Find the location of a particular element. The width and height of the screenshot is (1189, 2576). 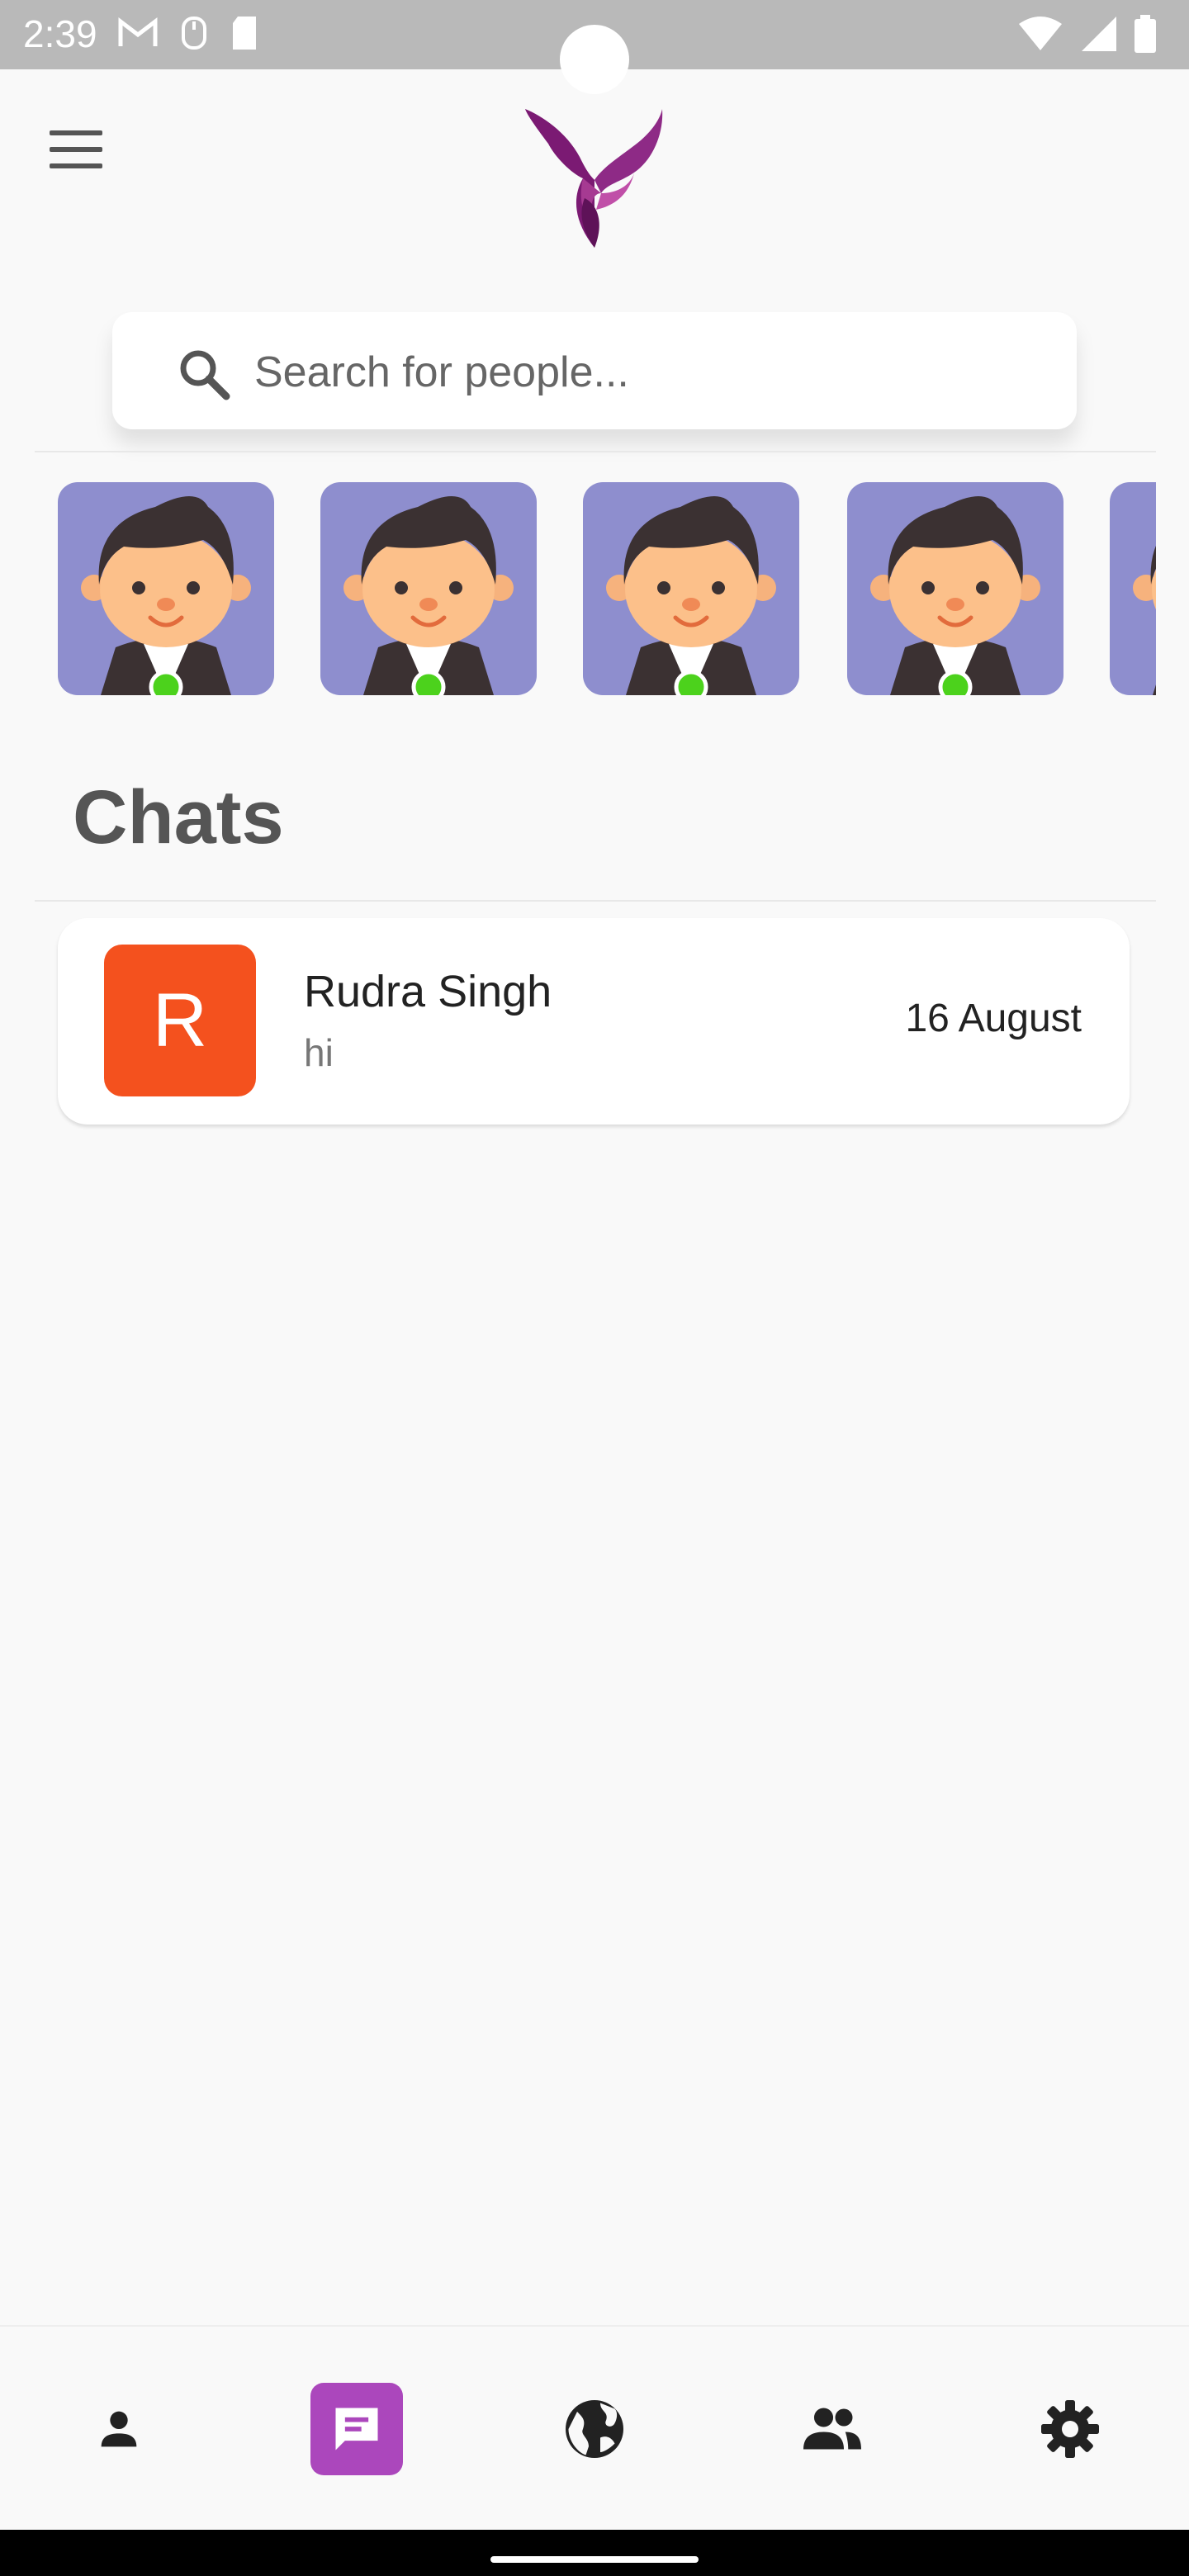

settings-icon is located at coordinates (1070, 2429).